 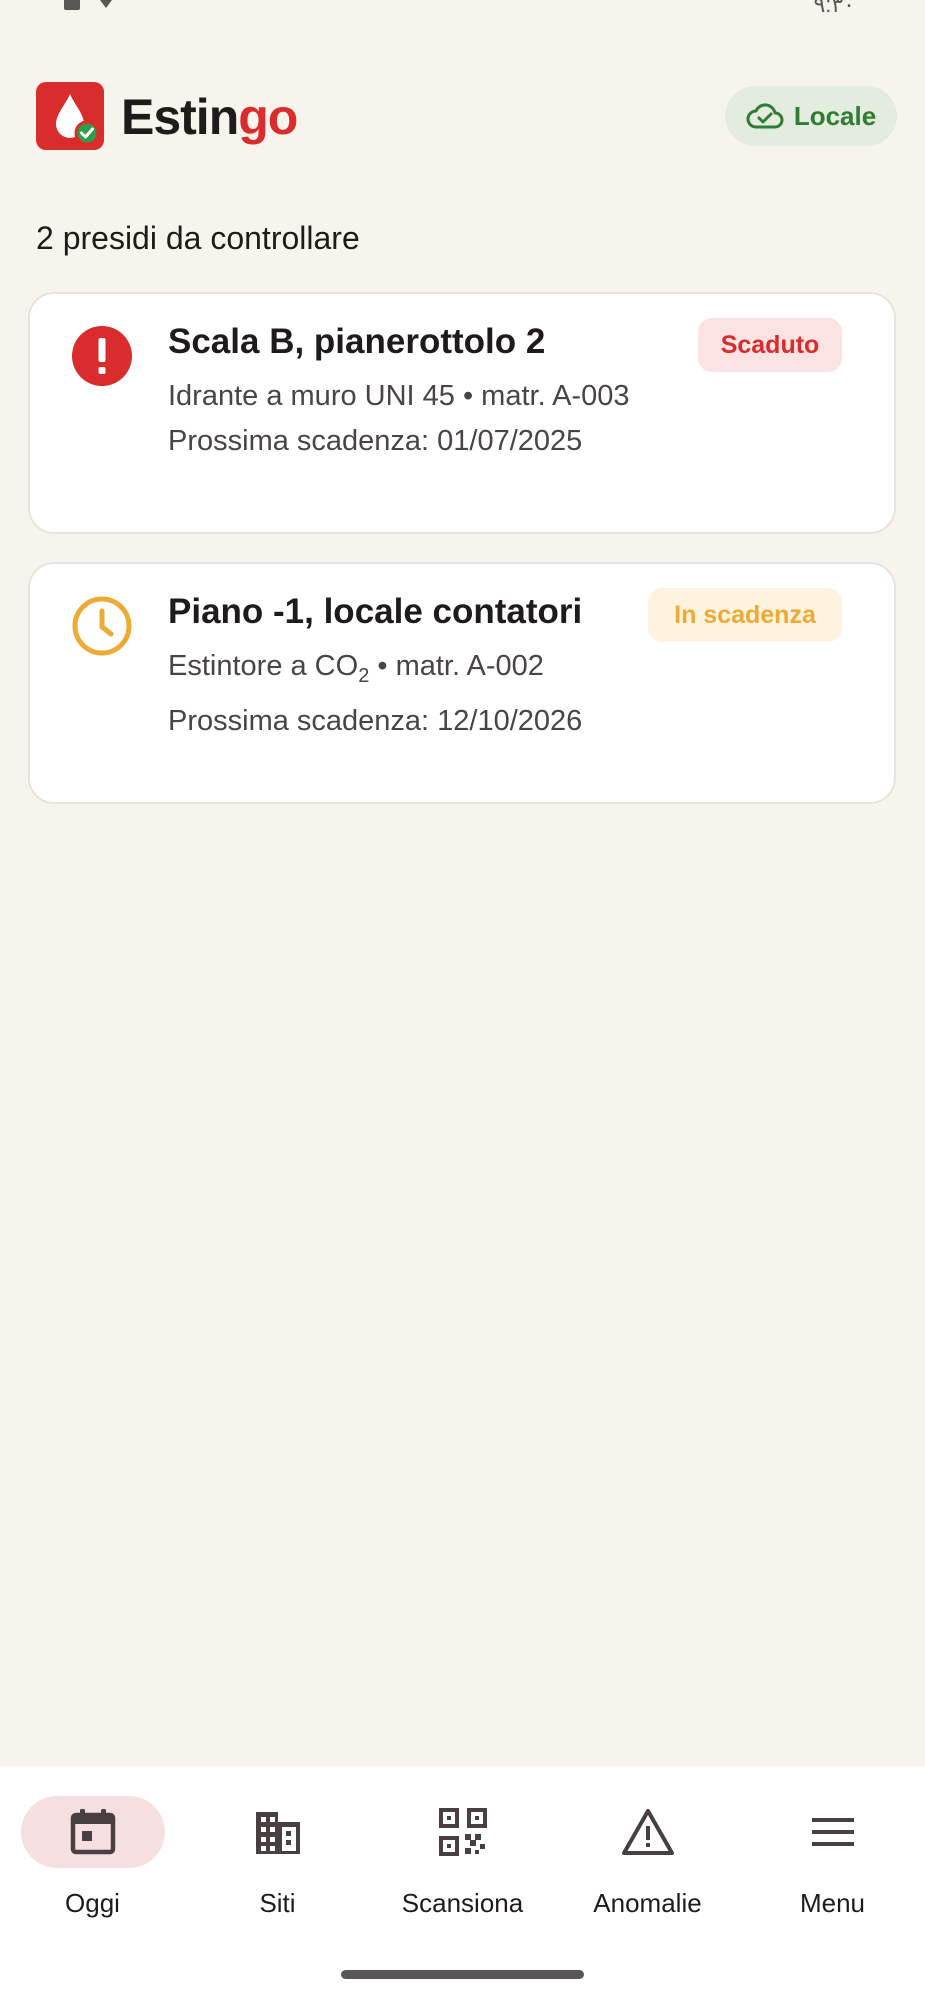 I want to click on bottom-navigation: Oggi Siti Scansiona Anomalie Menu, so click(x=462, y=1883).